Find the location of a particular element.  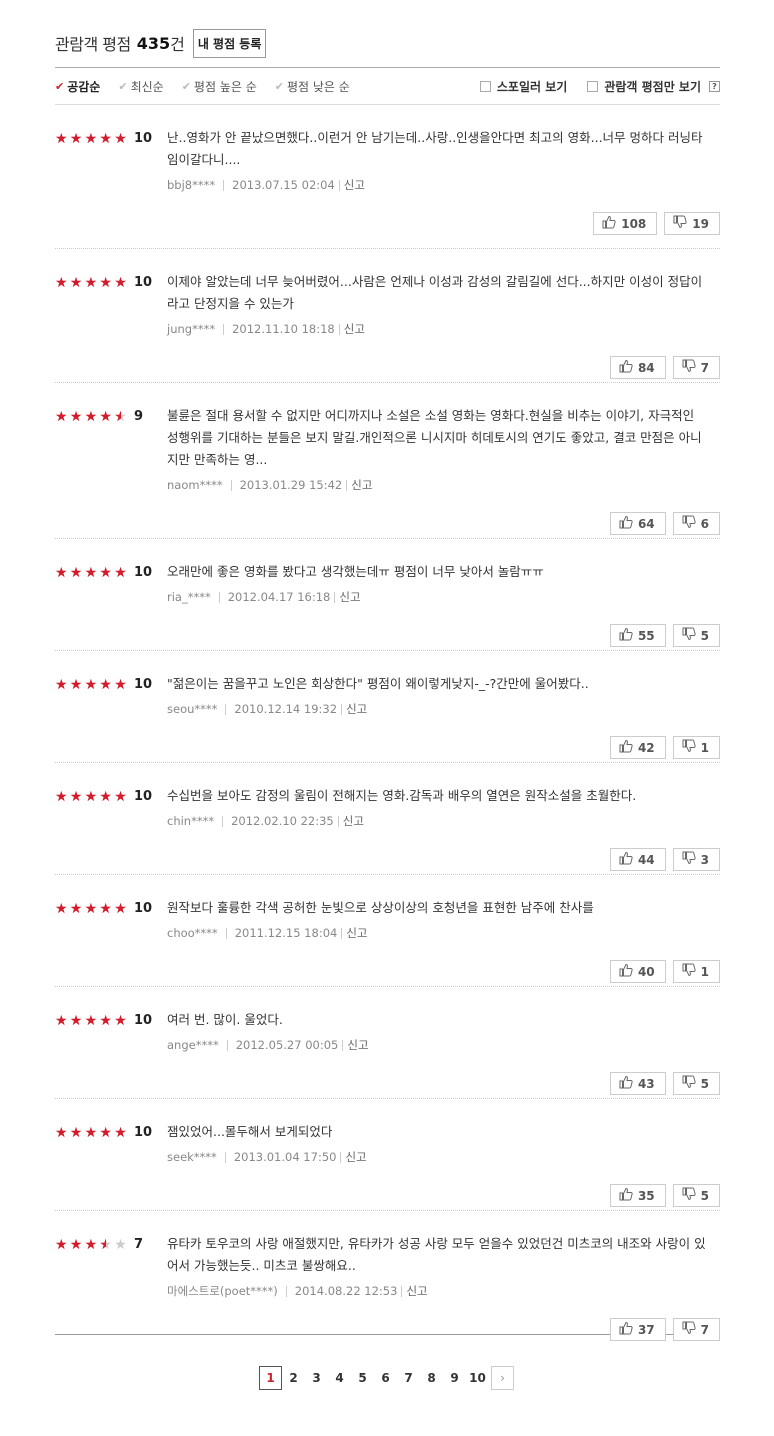

sort-option-1: ✔ 최신순 is located at coordinates (140, 86).